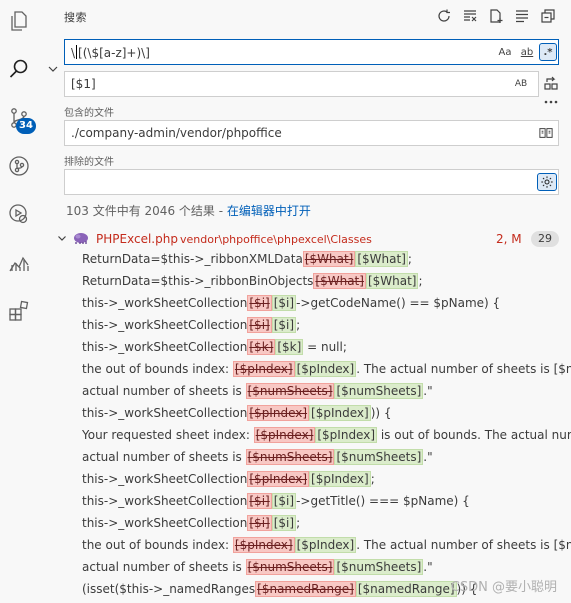  I want to click on results-summary: 103 文件中有 2046 个结果 - 在编辑器中打开, so click(188, 210).